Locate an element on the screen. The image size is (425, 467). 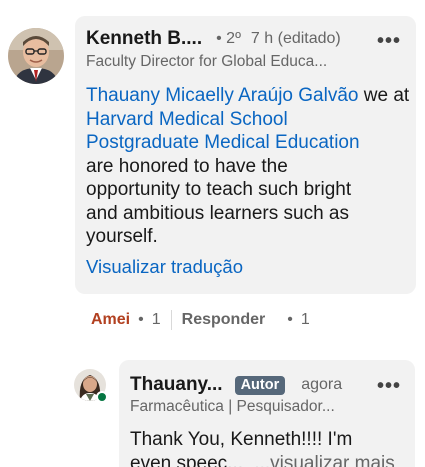
reply-more-icon: ••• is located at coordinates (389, 386).